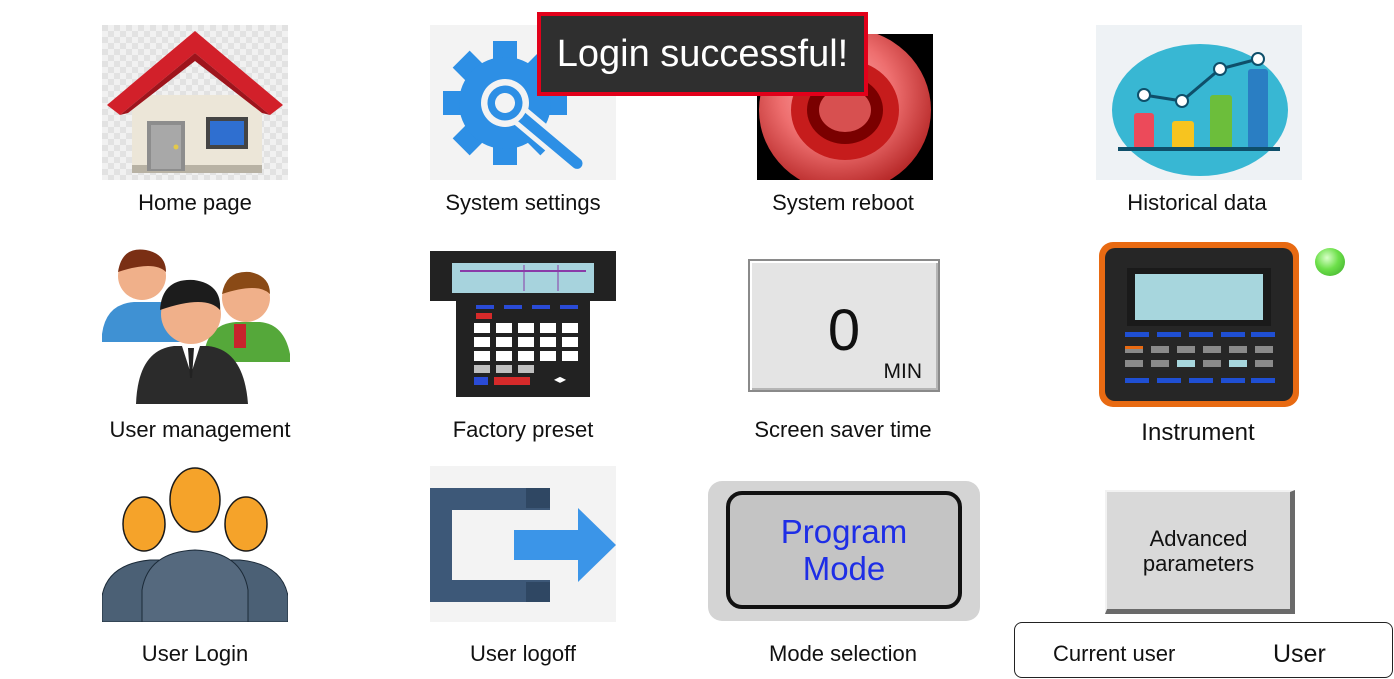  What do you see at coordinates (843, 202) in the screenshot?
I see `system-reboot-label: System reboot` at bounding box center [843, 202].